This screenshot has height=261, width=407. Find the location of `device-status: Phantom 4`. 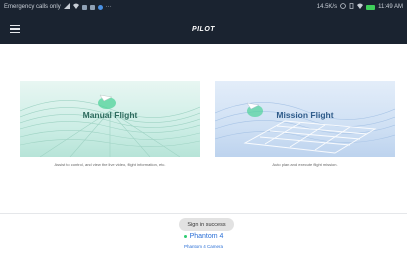

device-status: Phantom 4 is located at coordinates (203, 236).